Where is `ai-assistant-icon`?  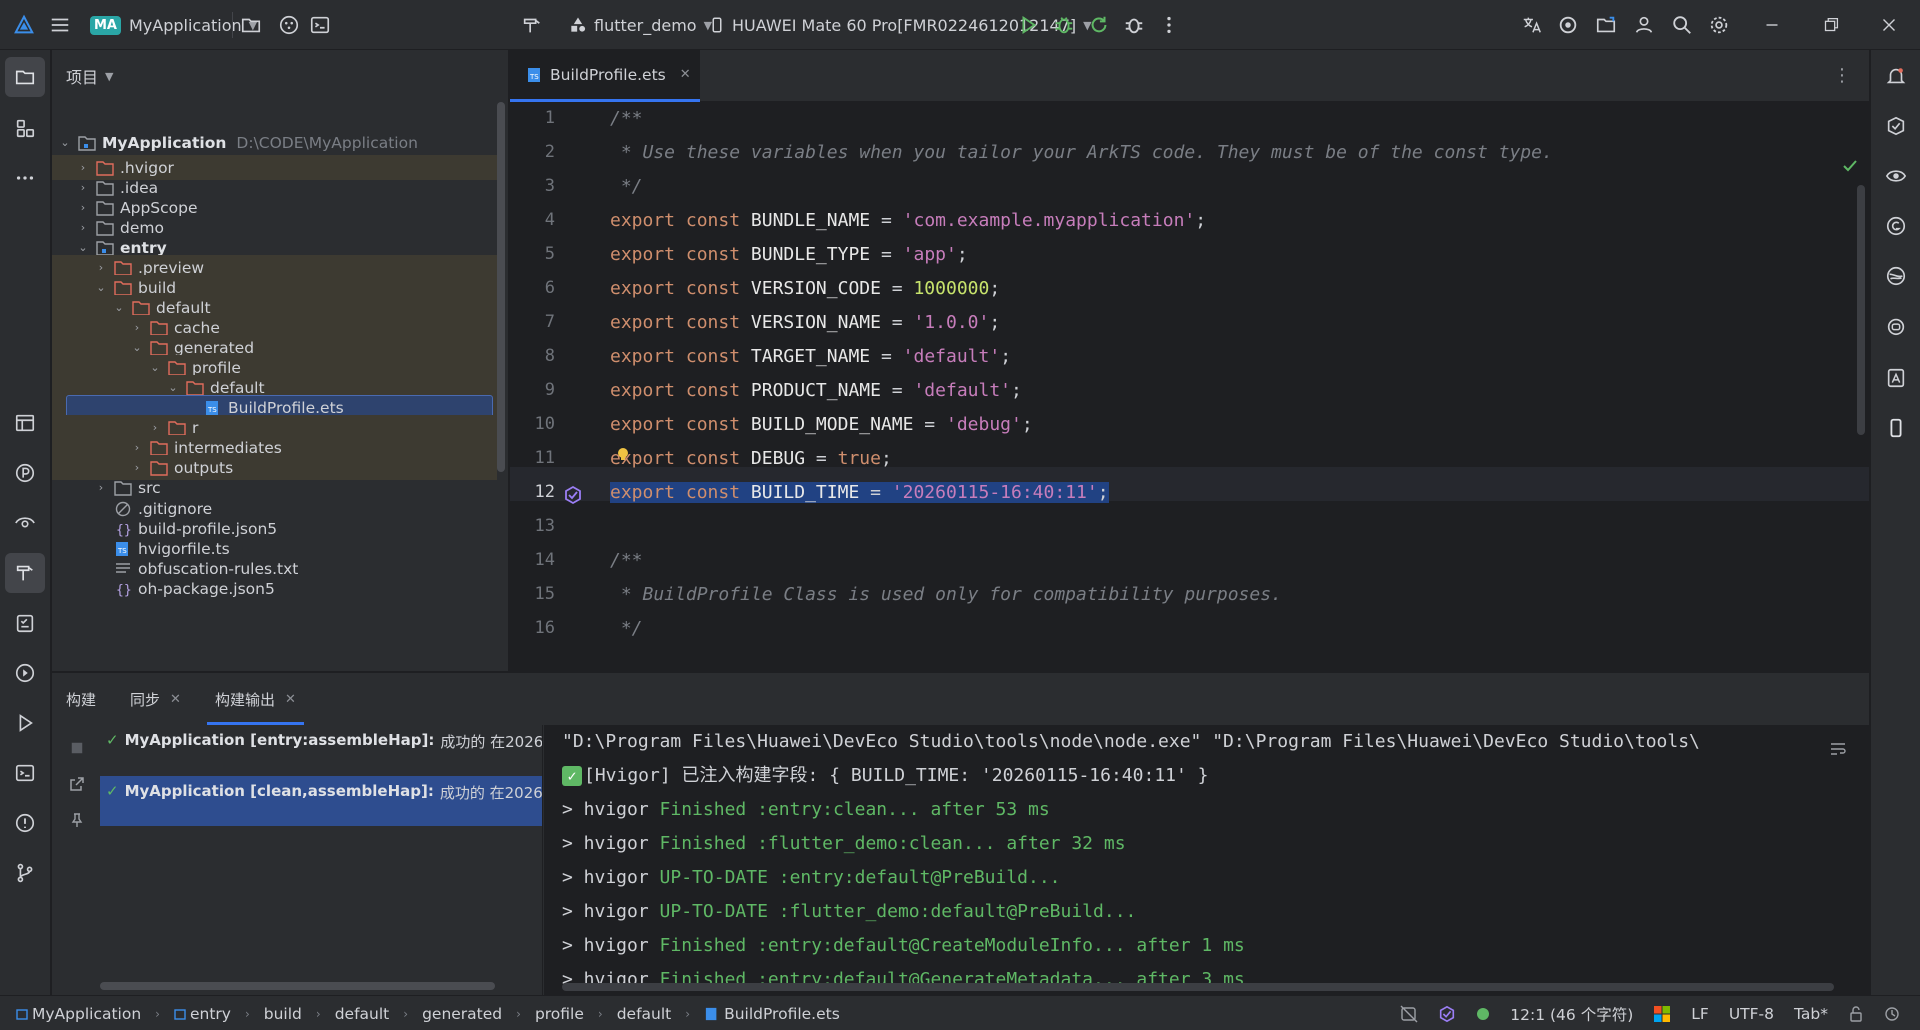
ai-assistant-icon is located at coordinates (1568, 25).